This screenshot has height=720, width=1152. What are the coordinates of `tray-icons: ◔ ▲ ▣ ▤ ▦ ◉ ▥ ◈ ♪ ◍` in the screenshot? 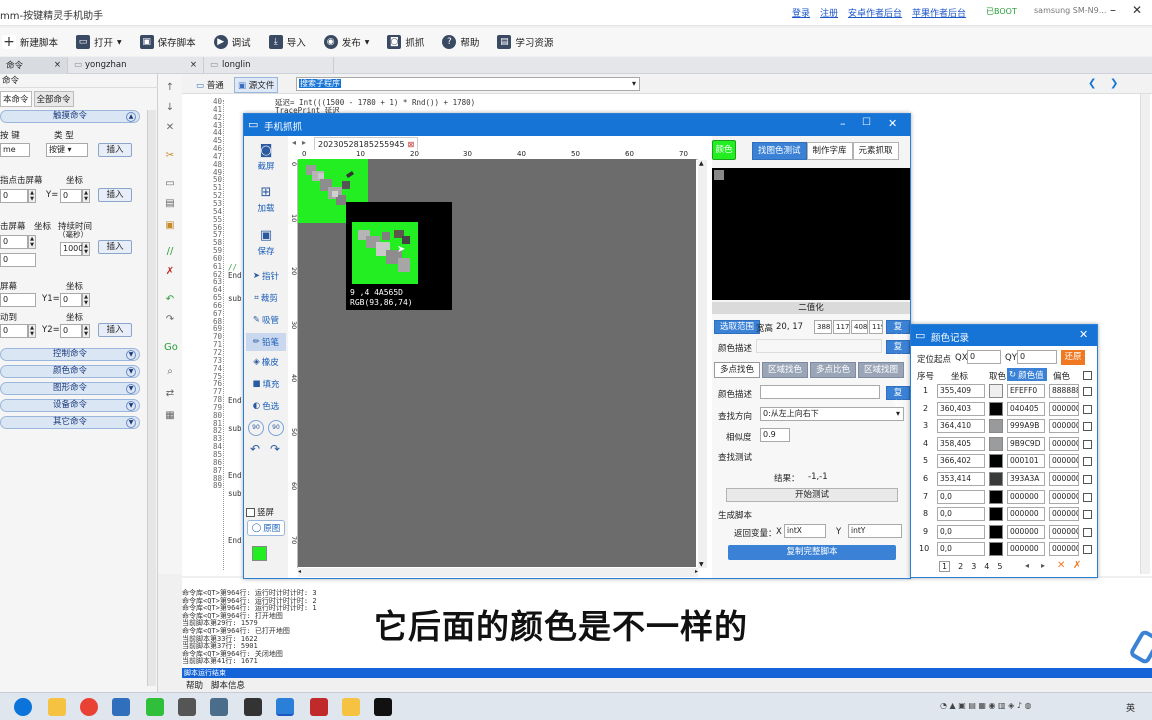 It's located at (985, 705).